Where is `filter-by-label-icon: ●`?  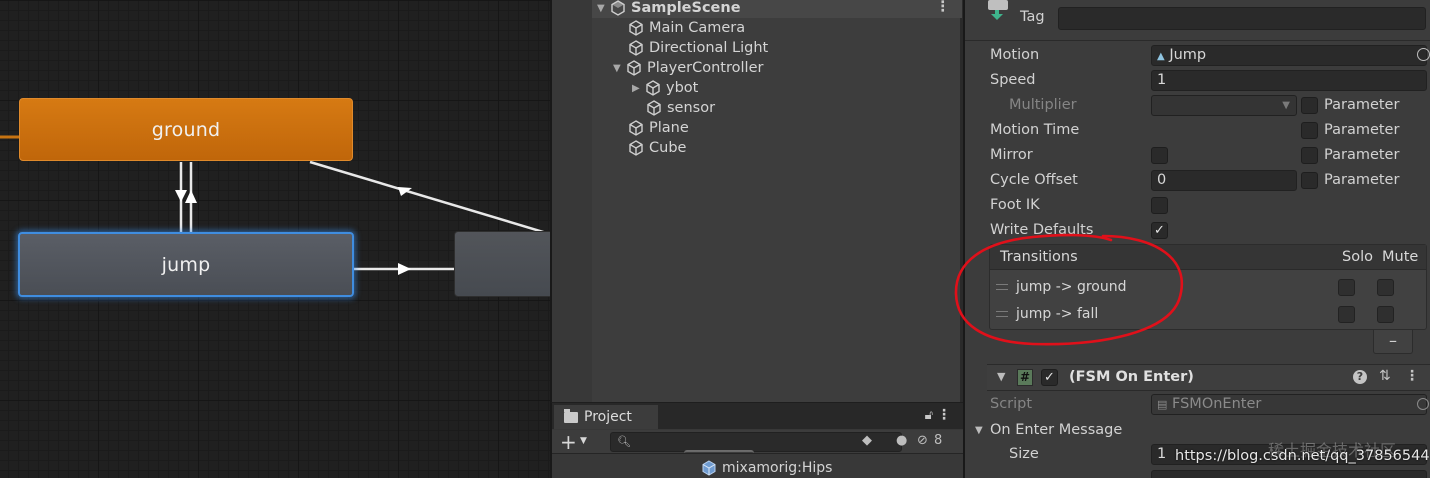
filter-by-label-icon: ● is located at coordinates (901, 440).